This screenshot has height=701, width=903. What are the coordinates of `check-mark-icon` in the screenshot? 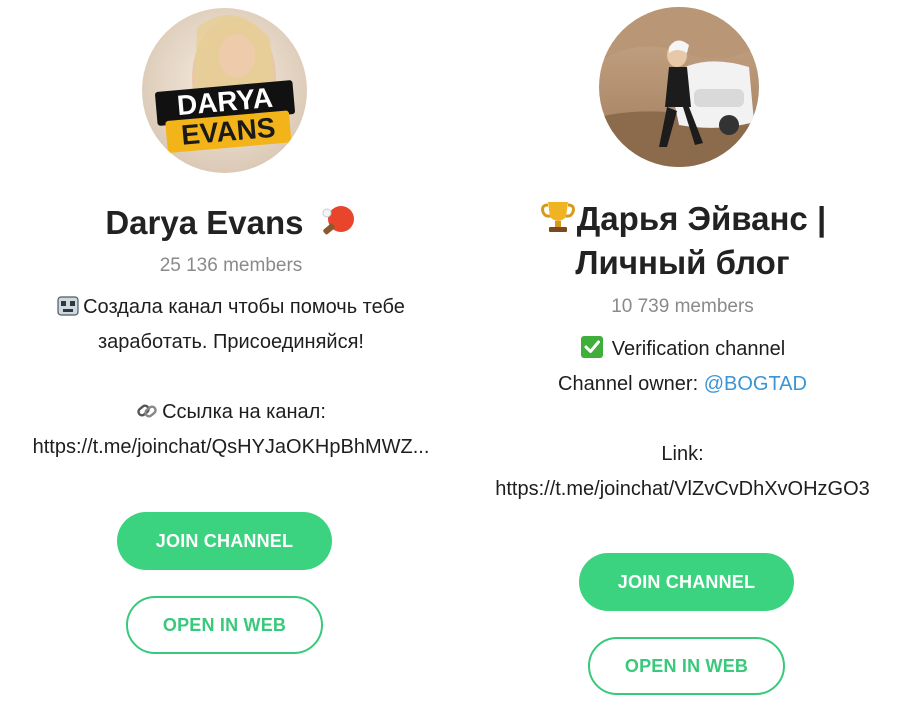 It's located at (592, 347).